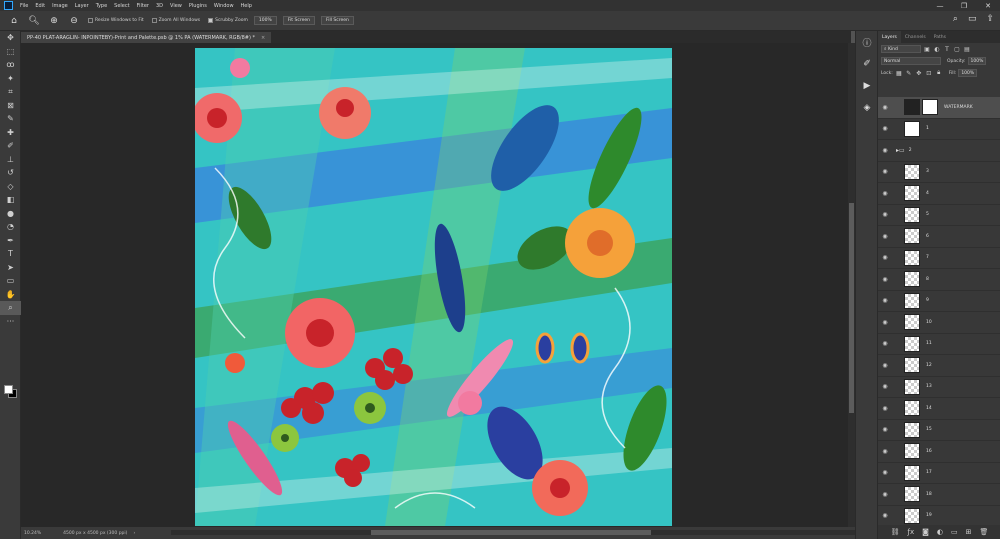 The width and height of the screenshot is (1000, 539). Describe the element at coordinates (939, 151) in the screenshot. I see `layer-group-row: ◉ ▸▭ 2` at that location.